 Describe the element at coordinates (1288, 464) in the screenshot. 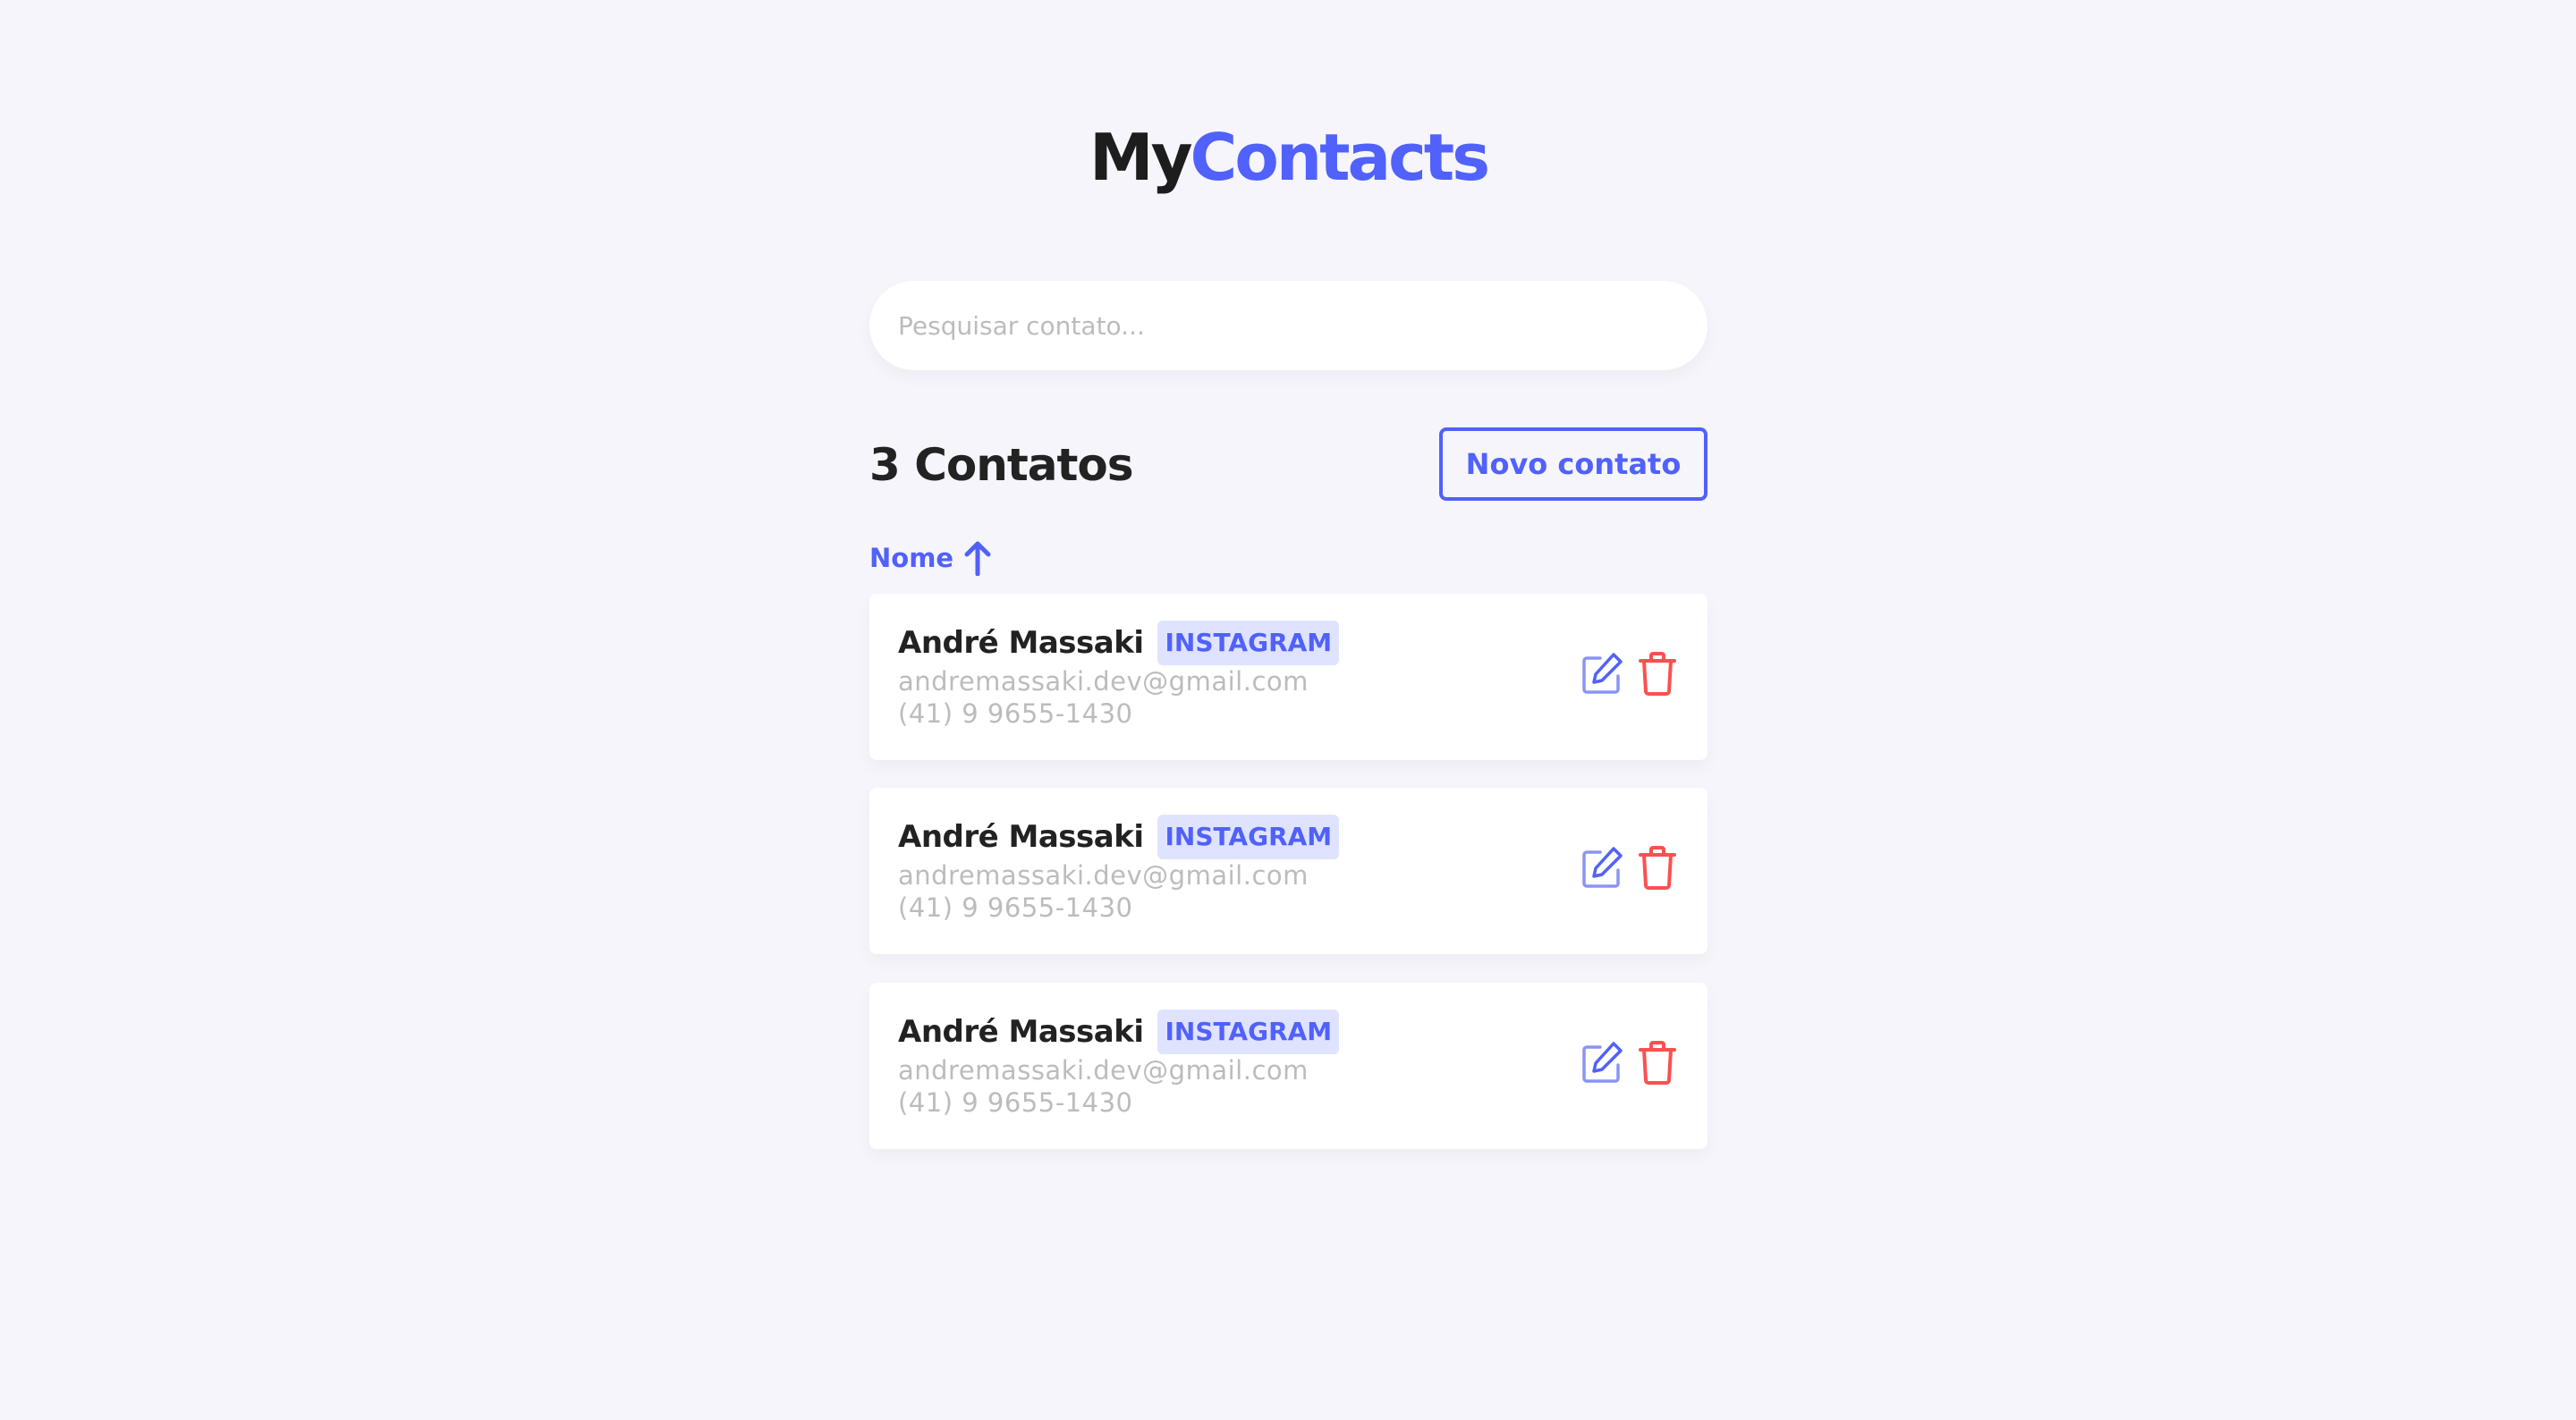

I see `list-header: 3 Contatos Novo contato` at that location.